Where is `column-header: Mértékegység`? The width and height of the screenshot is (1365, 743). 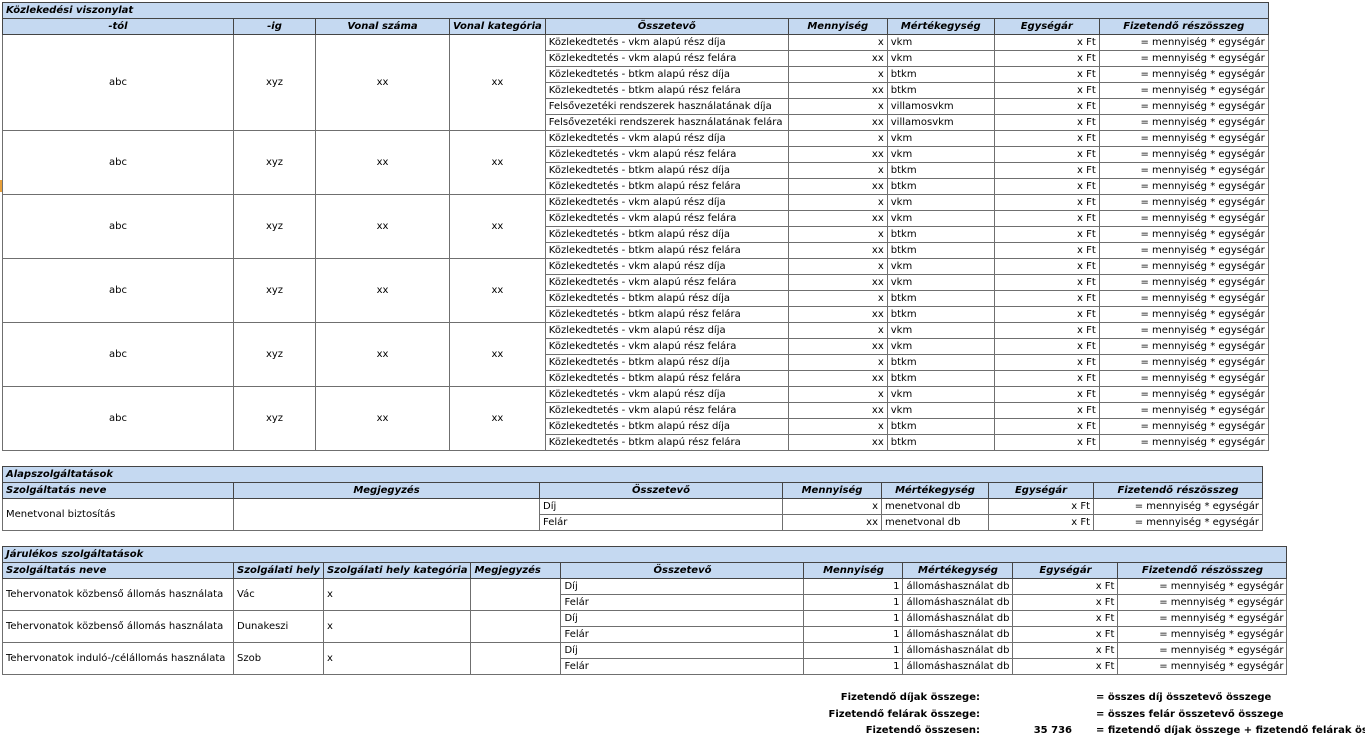 column-header: Mértékegység is located at coordinates (940, 26).